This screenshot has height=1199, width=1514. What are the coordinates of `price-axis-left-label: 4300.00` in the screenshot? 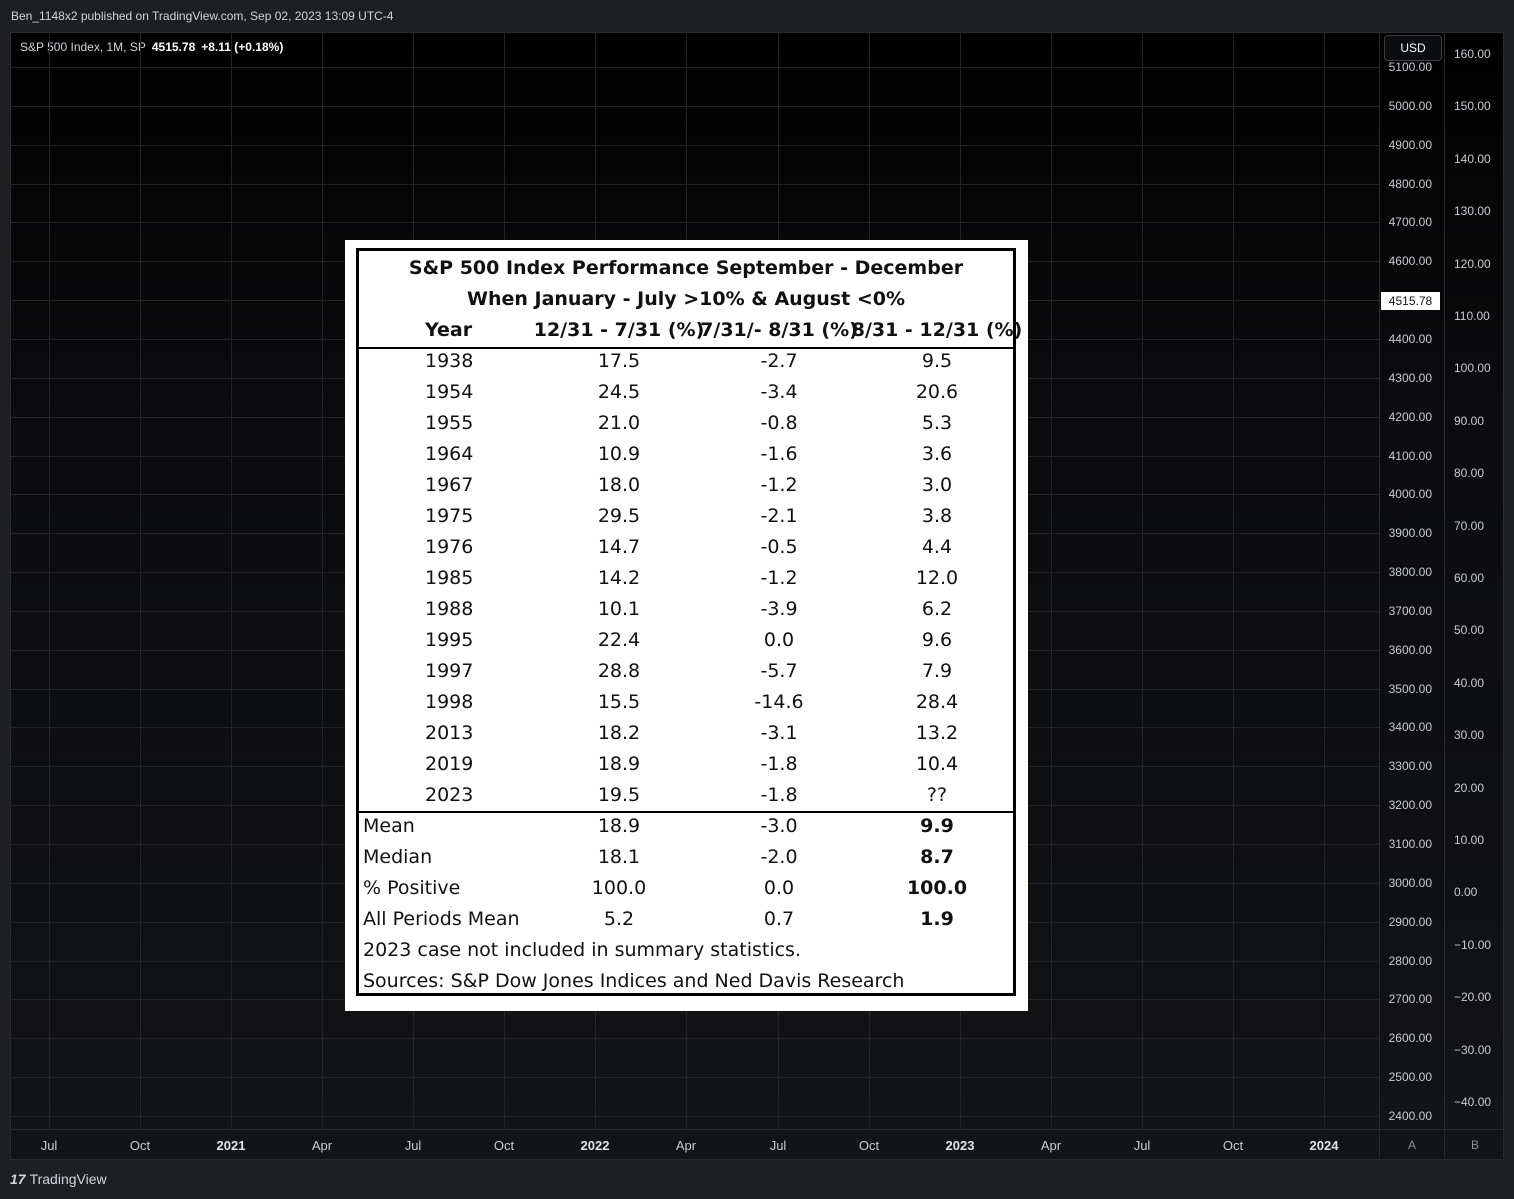 It's located at (1410, 378).